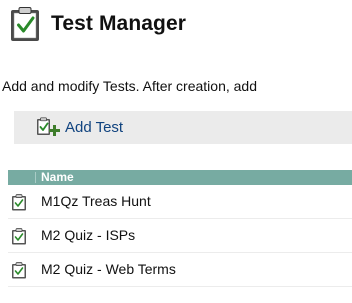 The image size is (352, 303). I want to click on test-name: M2 Quiz - Web Terms, so click(108, 269).